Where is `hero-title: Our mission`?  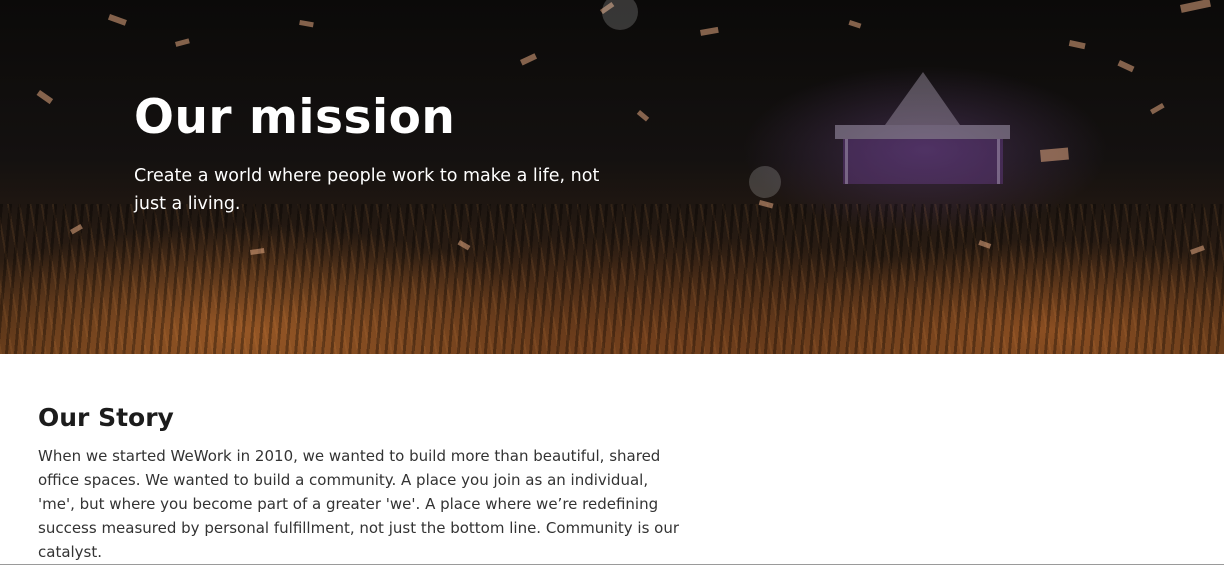
hero-title: Our mission is located at coordinates (295, 117).